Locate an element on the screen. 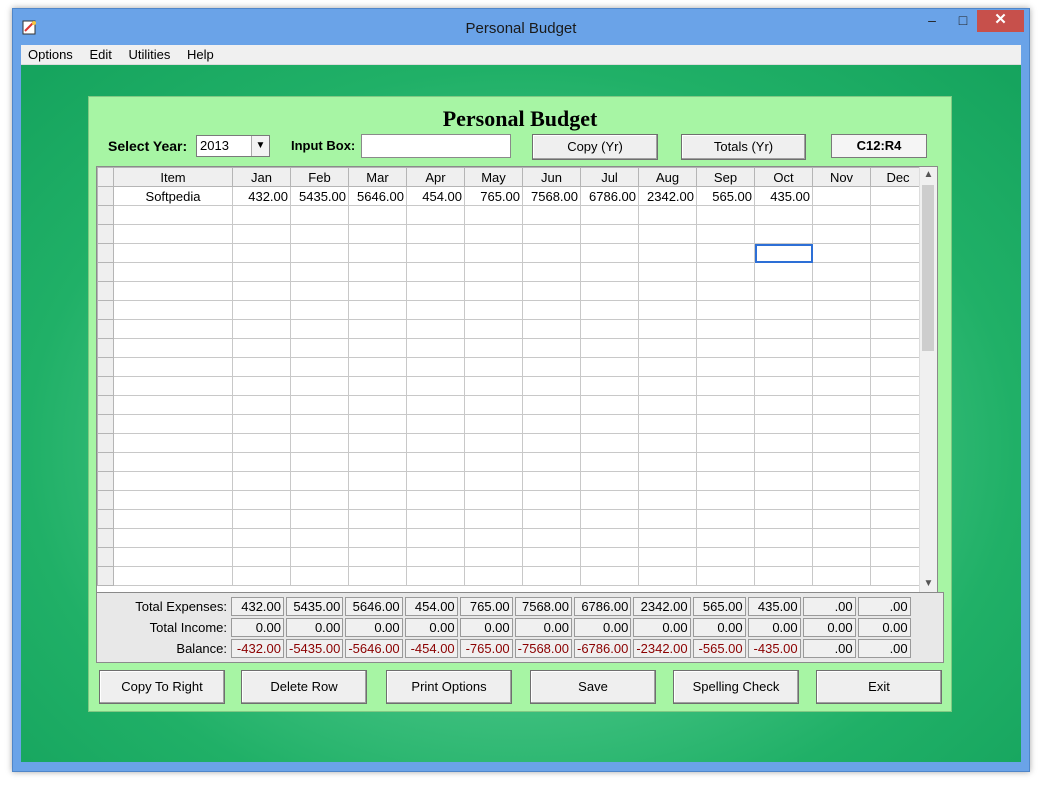  vertical-scrollbar: ▲ ▼ is located at coordinates (928, 379).